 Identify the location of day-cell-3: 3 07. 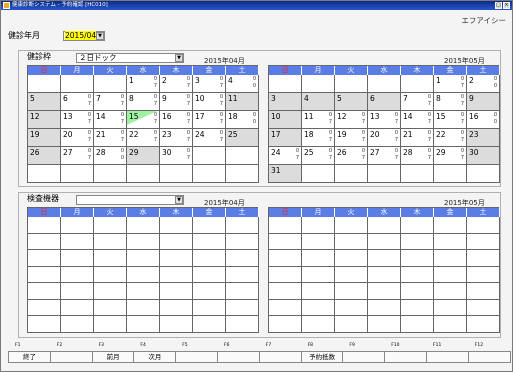
(209, 84).